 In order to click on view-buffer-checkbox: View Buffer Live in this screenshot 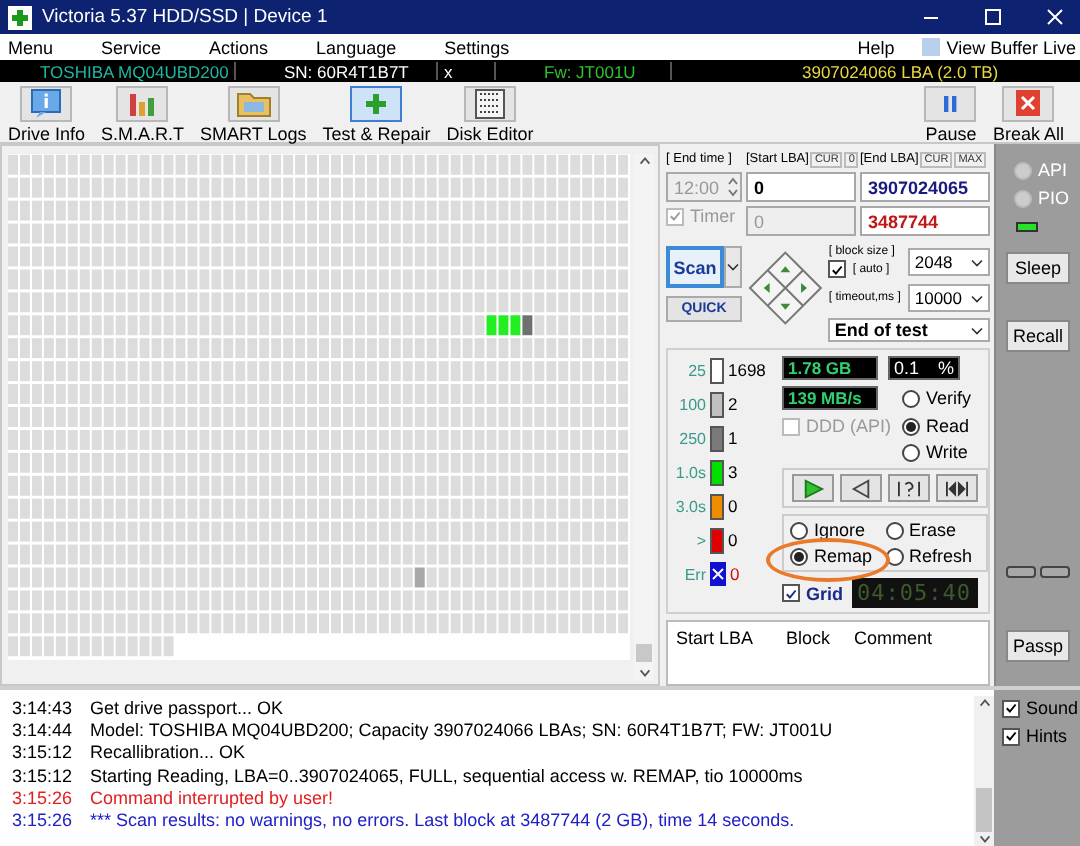, I will do `click(999, 47)`.